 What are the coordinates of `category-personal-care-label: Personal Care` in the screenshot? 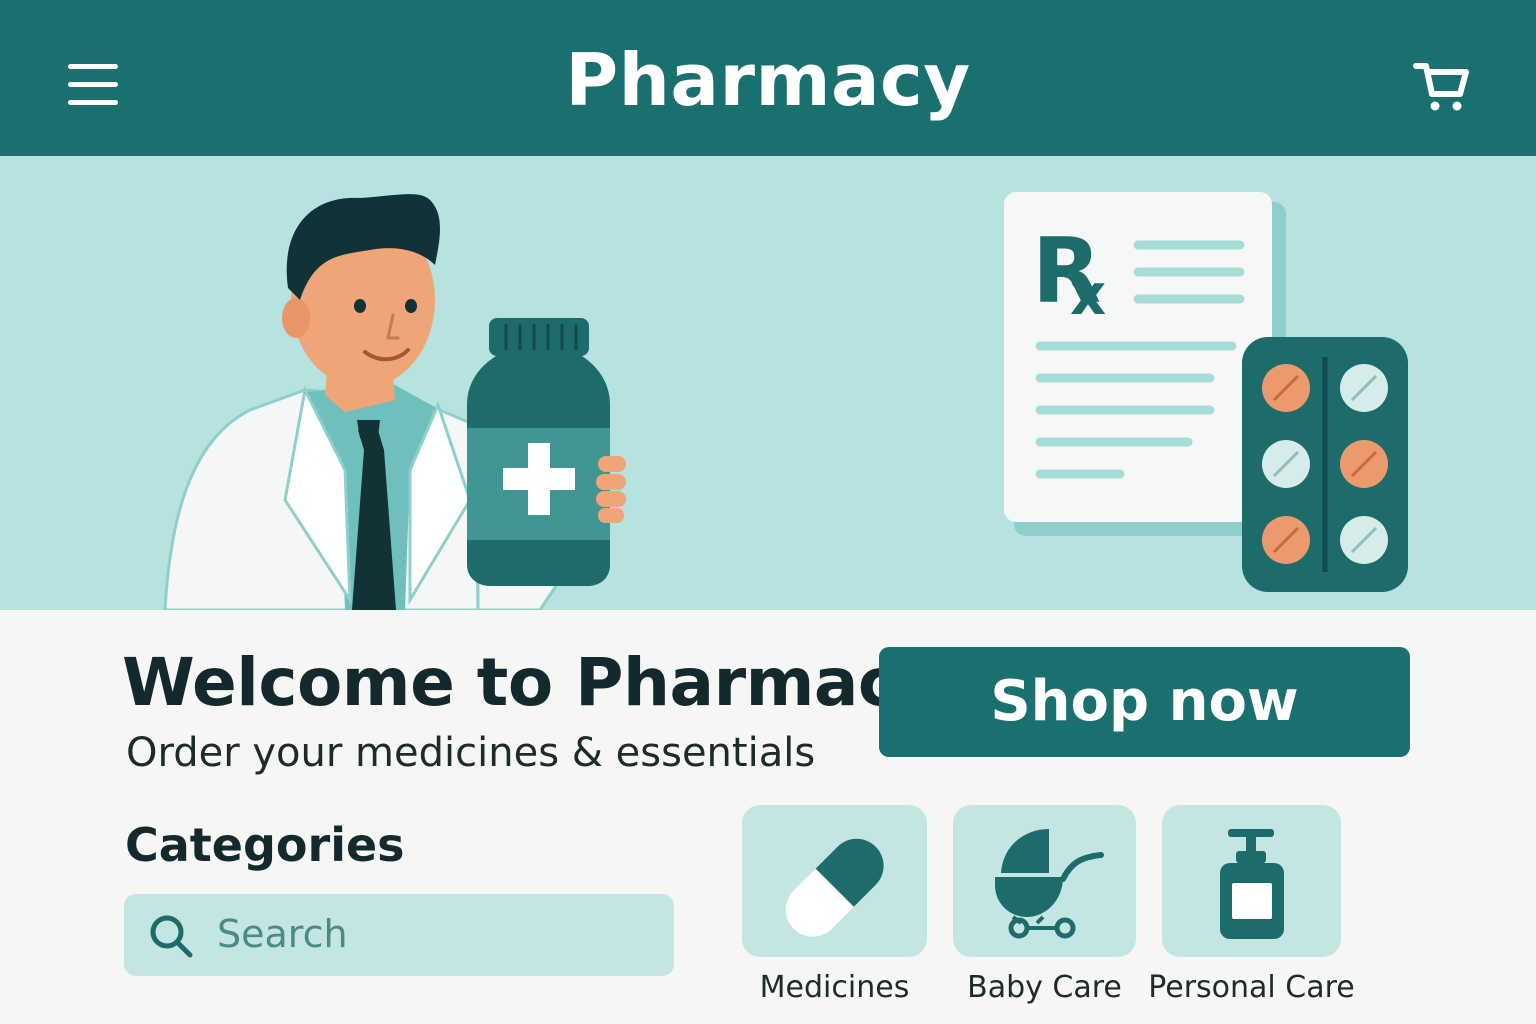 It's located at (1251, 987).